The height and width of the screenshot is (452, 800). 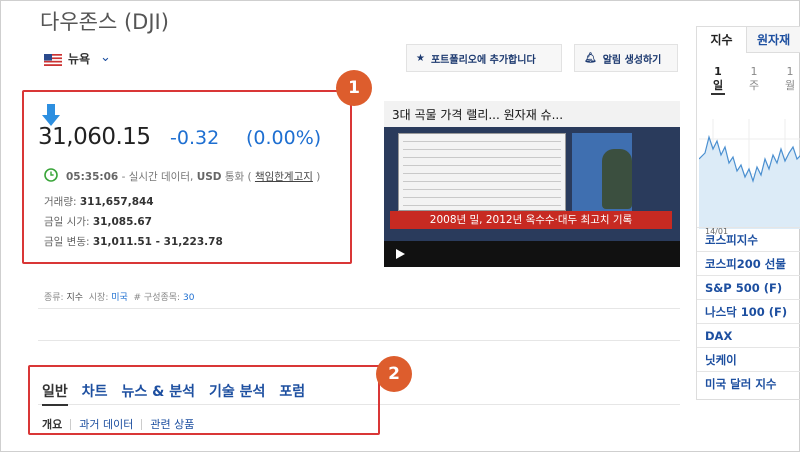 What do you see at coordinates (104, 22) in the screenshot?
I see `page-title: 다우존스 (DJI)` at bounding box center [104, 22].